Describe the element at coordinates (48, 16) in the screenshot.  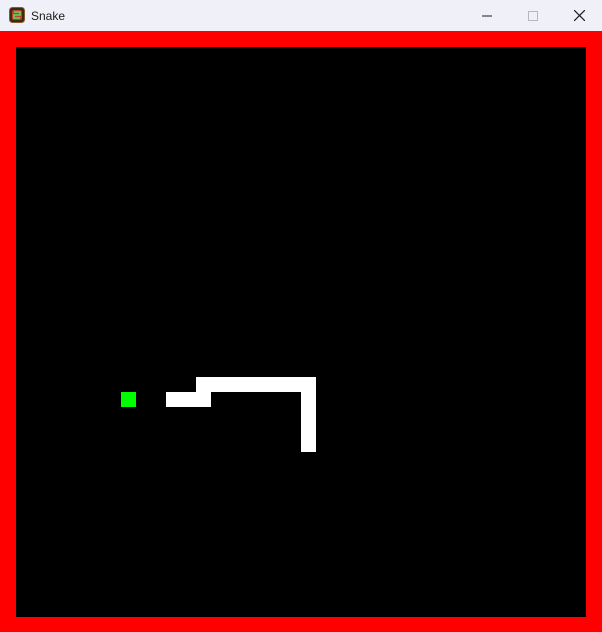
I see `window-title: Snake` at that location.